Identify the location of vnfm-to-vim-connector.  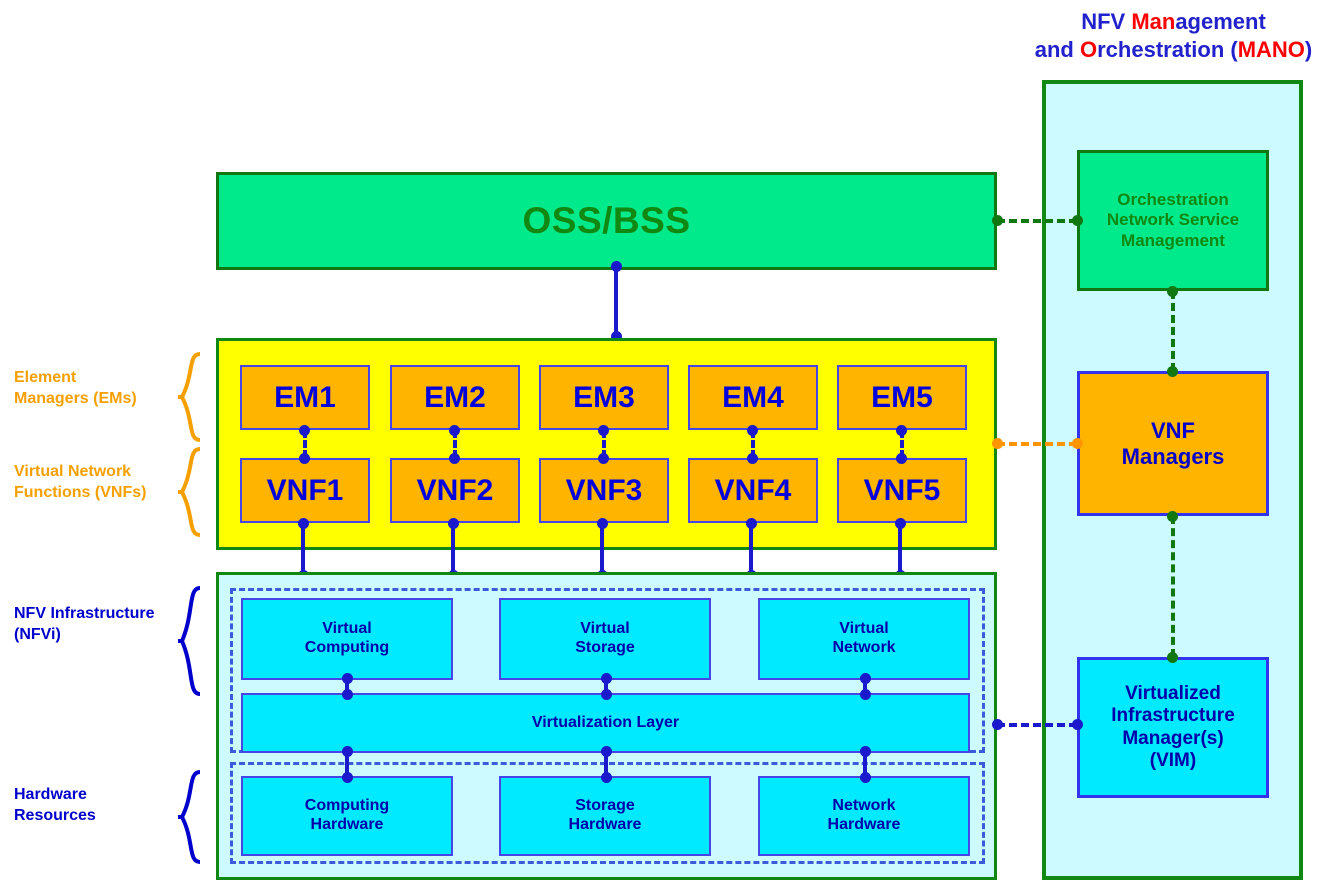
(1173, 586).